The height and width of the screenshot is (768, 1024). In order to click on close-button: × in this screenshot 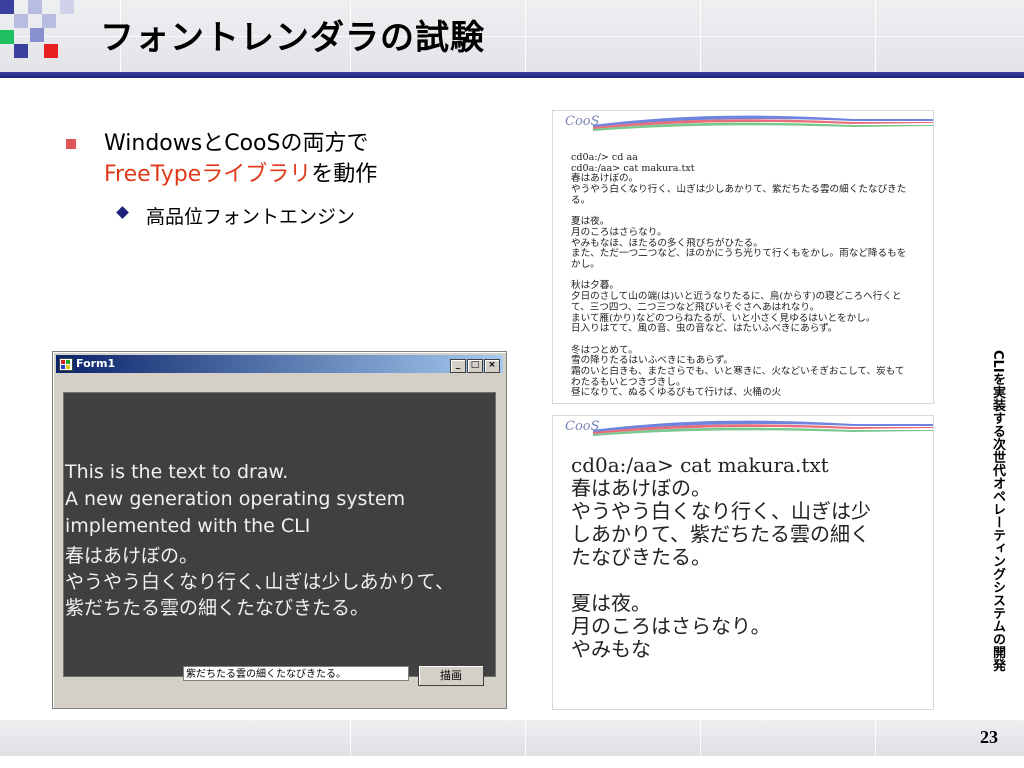, I will do `click(492, 366)`.